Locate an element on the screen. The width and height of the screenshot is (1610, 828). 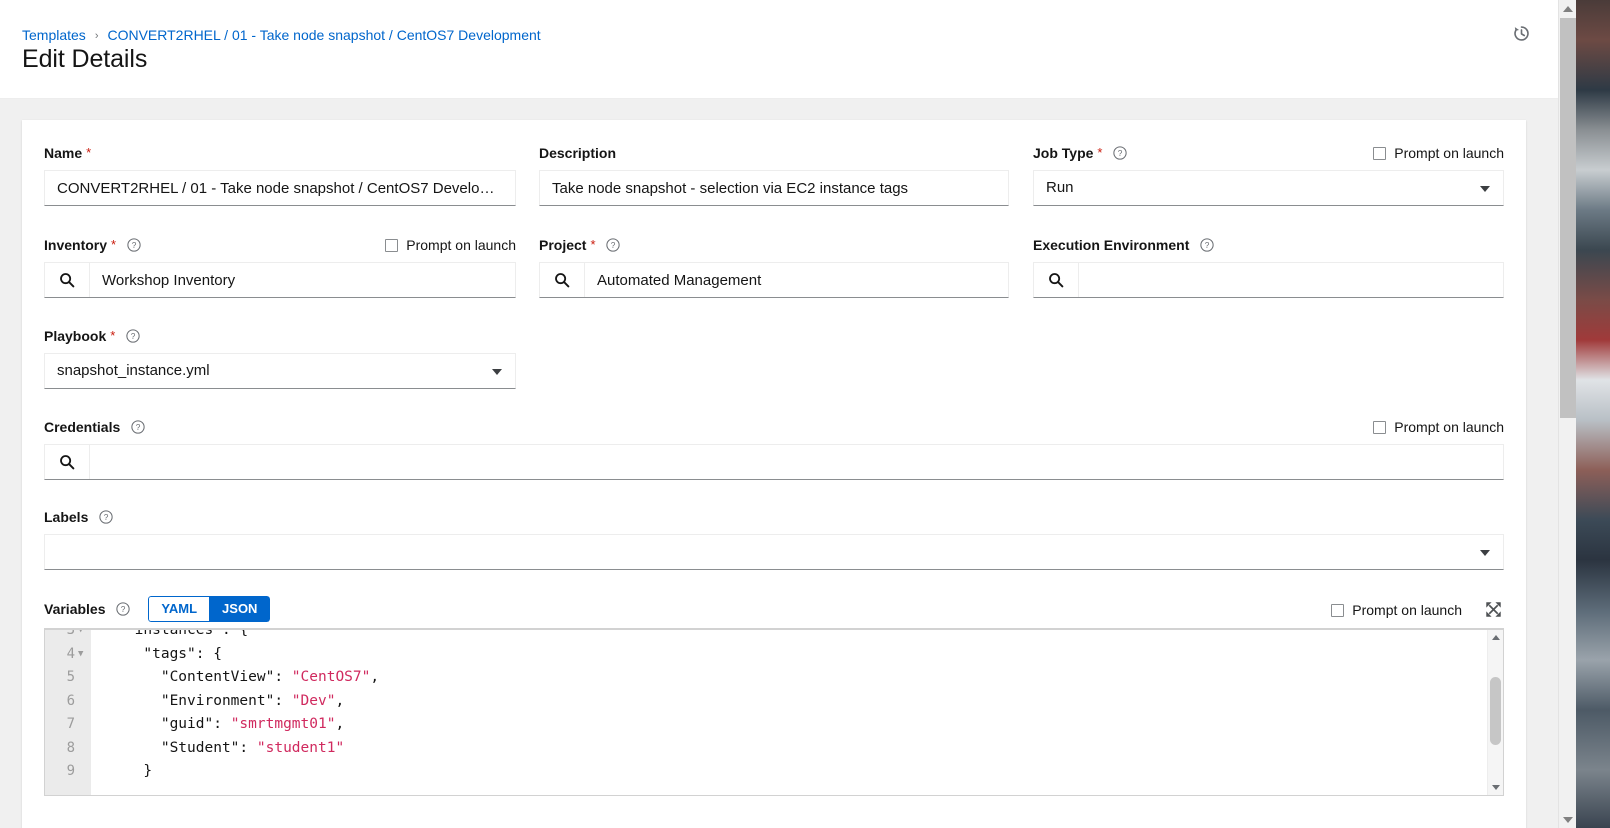
job-type-prompt-on-launch: Prompt on launch is located at coordinates (1438, 153).